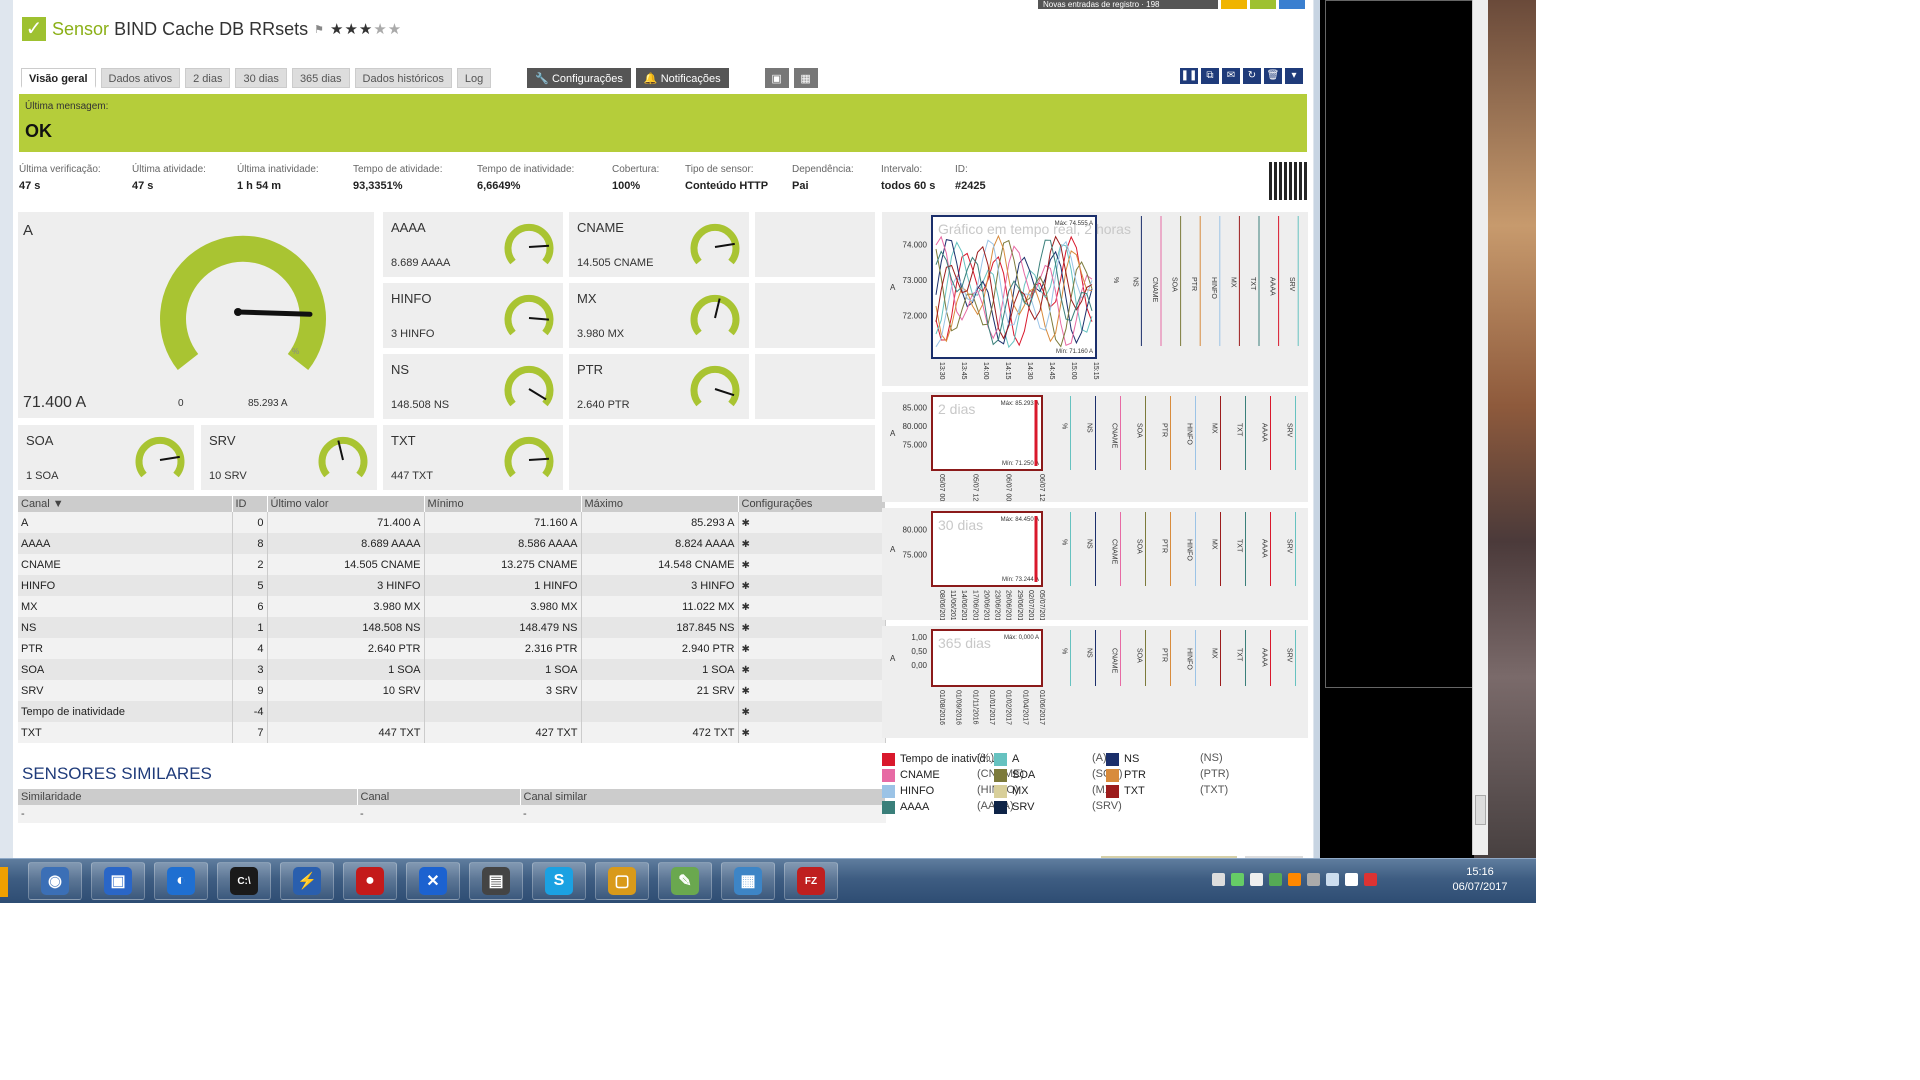 The image size is (1920, 1080). Describe the element at coordinates (1252, 76) in the screenshot. I see `refresh-icon: ↻` at that location.